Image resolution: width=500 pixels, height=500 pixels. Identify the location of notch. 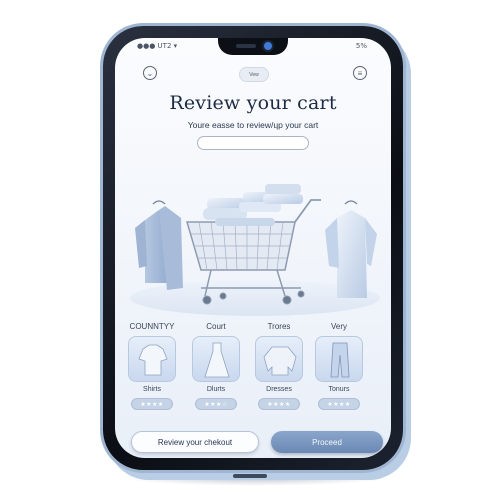
(253, 46).